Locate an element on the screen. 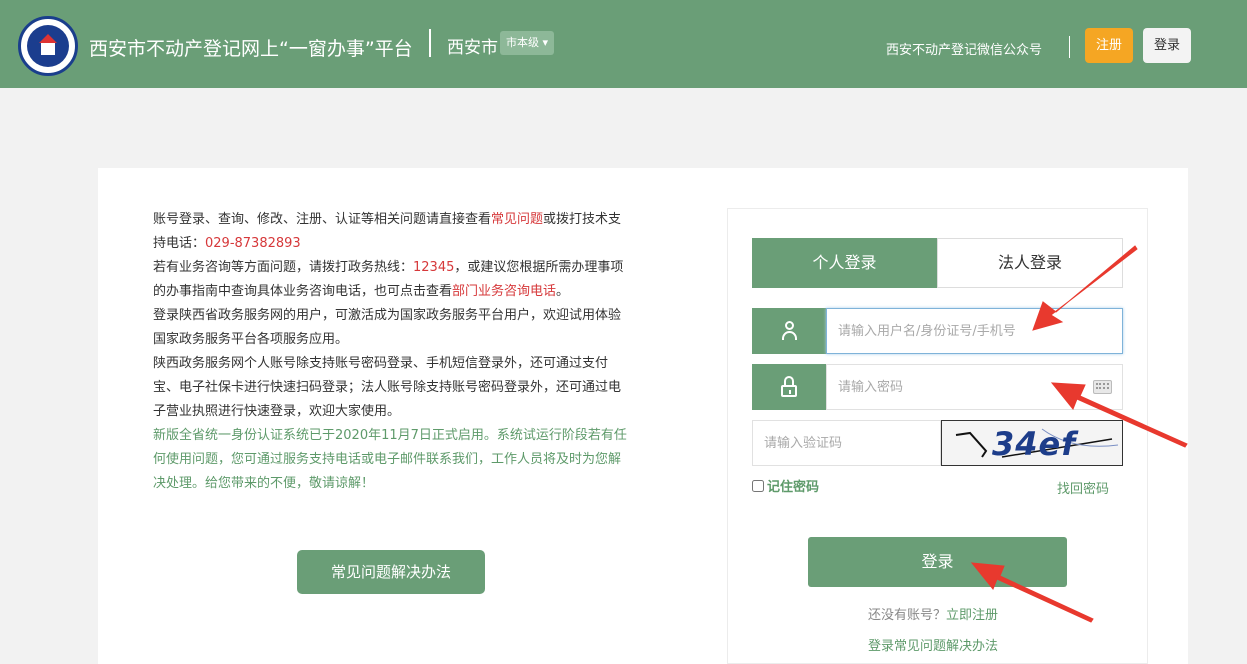 Image resolution: width=1247 pixels, height=664 pixels. support-phone: 029-87382893 is located at coordinates (253, 243).